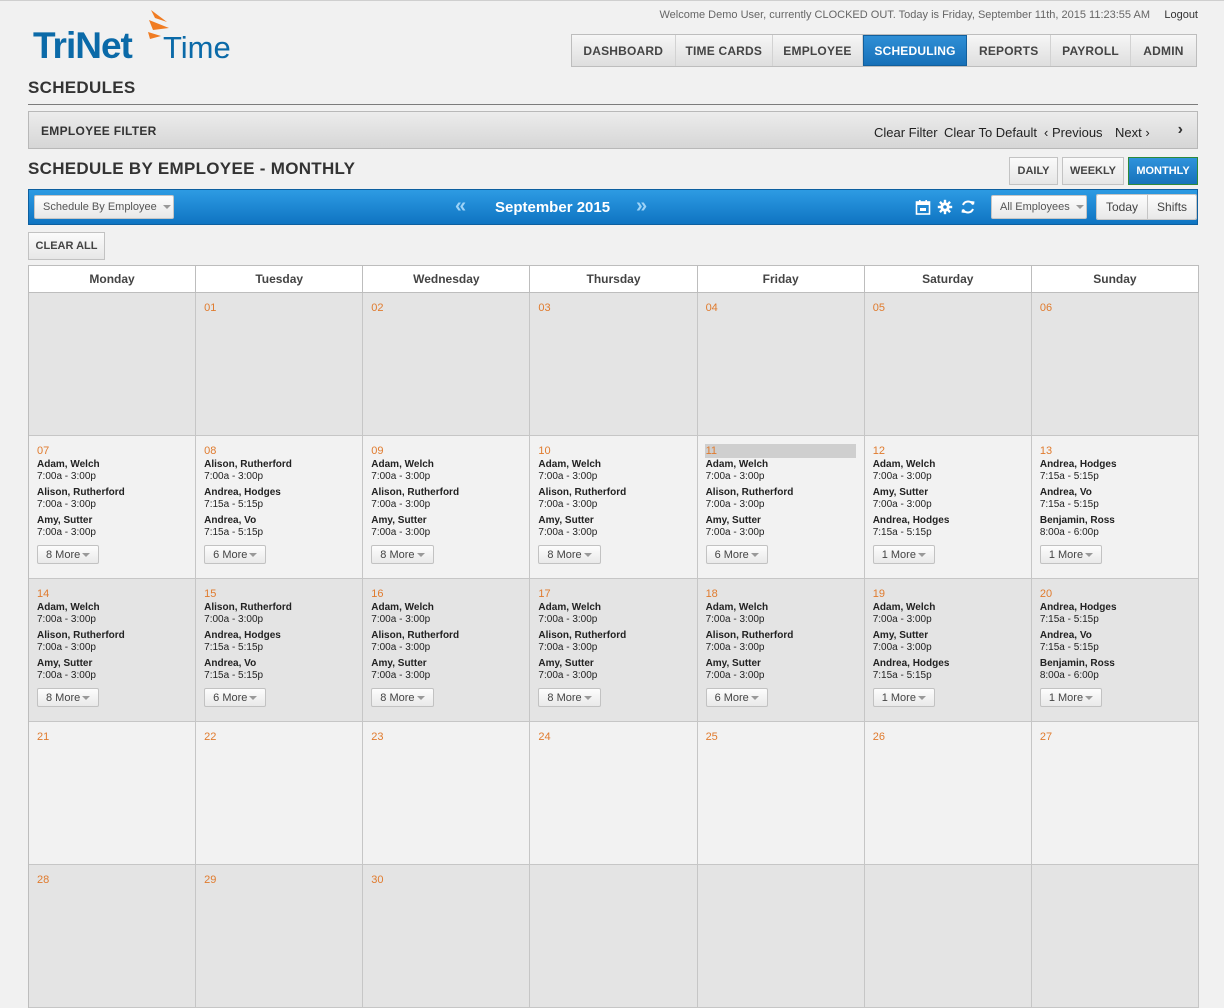  I want to click on calendar-day-cell: 05, so click(948, 364).